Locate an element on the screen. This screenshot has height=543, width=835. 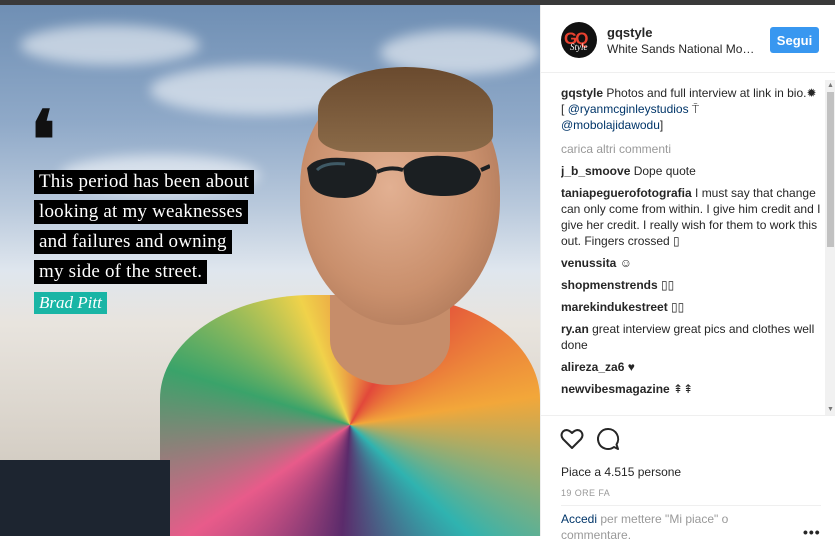
comment: newvibesmagazine ⇞⇞ is located at coordinates (692, 389).